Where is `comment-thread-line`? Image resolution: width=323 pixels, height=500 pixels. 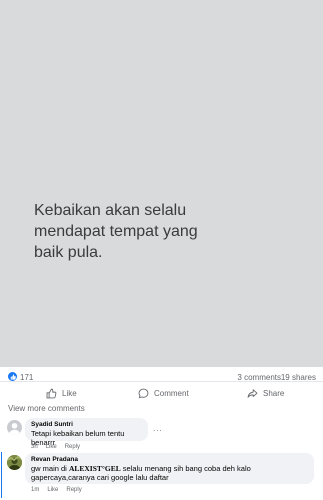
comment-thread-line is located at coordinates (1, 475).